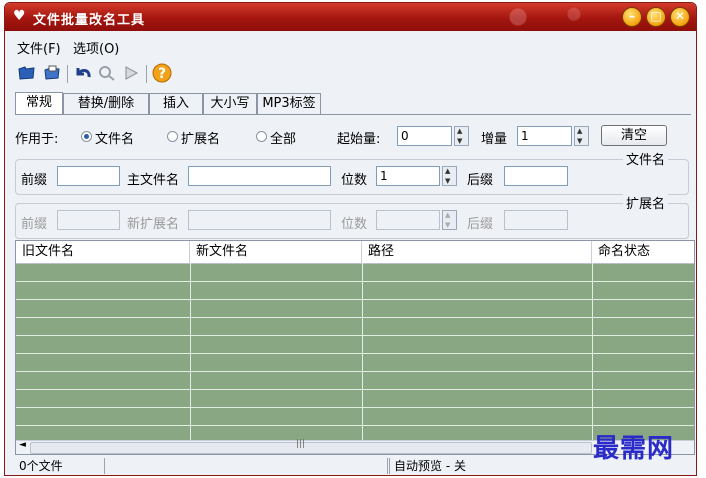  Describe the element at coordinates (289, 103) in the screenshot. I see `tab-mp3-tags: MP3标签` at that location.